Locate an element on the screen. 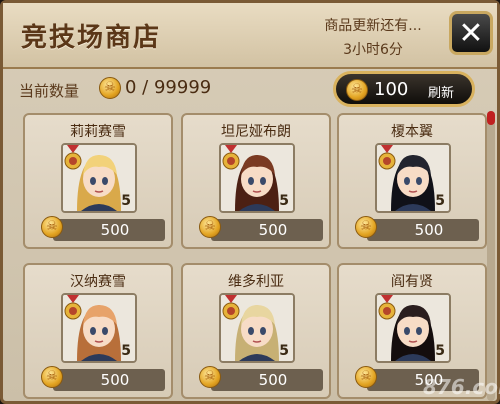 The height and width of the screenshot is (404, 500). shop-item-card: 汉纳赛雪 5 ☠ 500 is located at coordinates (98, 331).